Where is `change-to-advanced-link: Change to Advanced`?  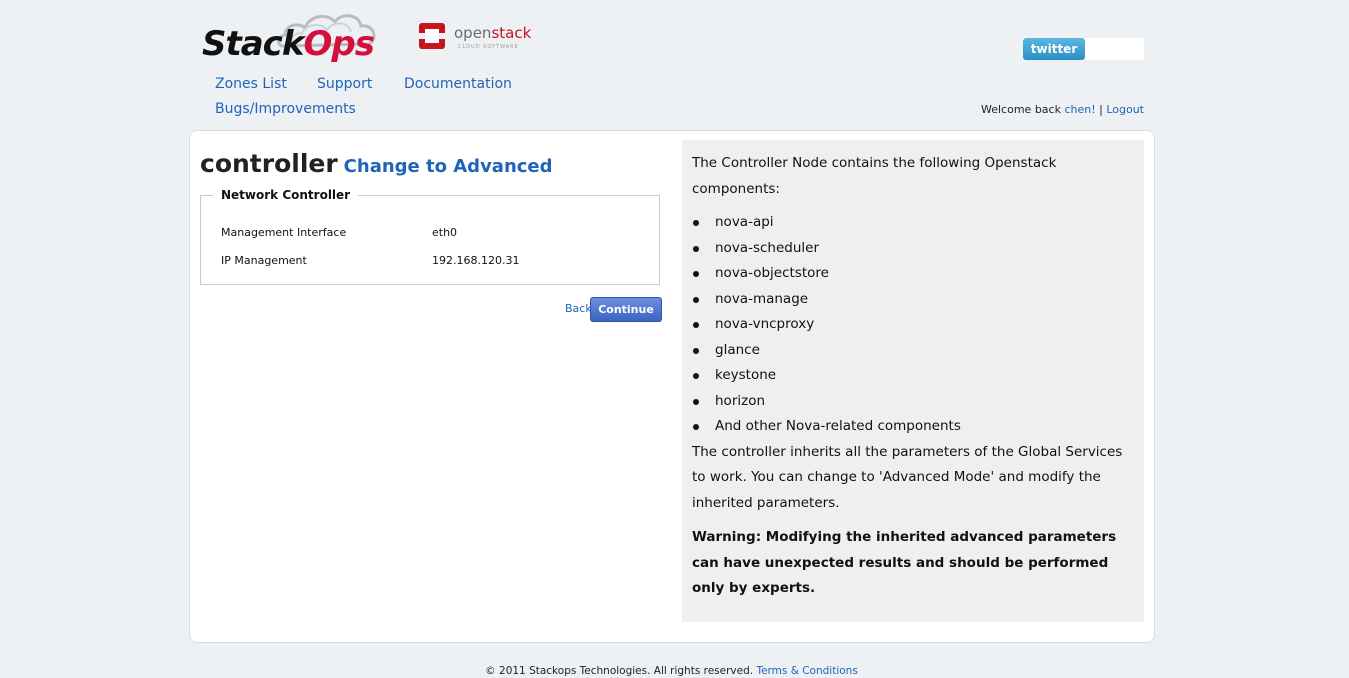
change-to-advanced-link: Change to Advanced is located at coordinates (448, 166).